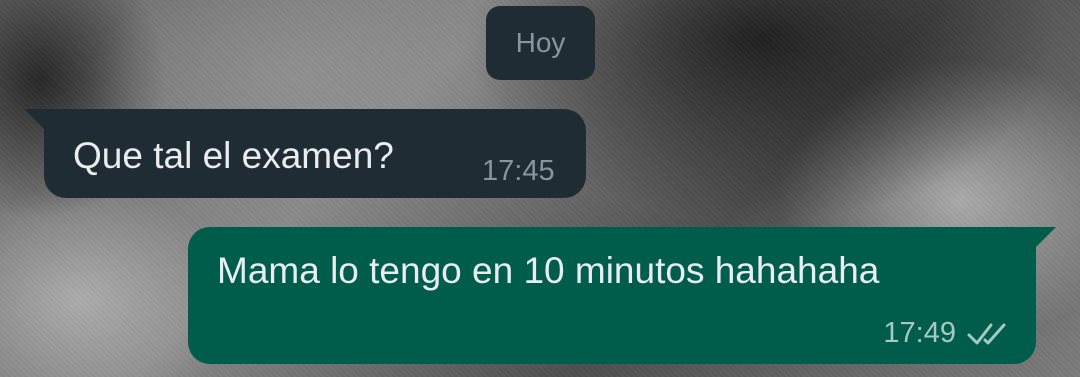 The width and height of the screenshot is (1080, 377). I want to click on double-check-icon, so click(986, 333).